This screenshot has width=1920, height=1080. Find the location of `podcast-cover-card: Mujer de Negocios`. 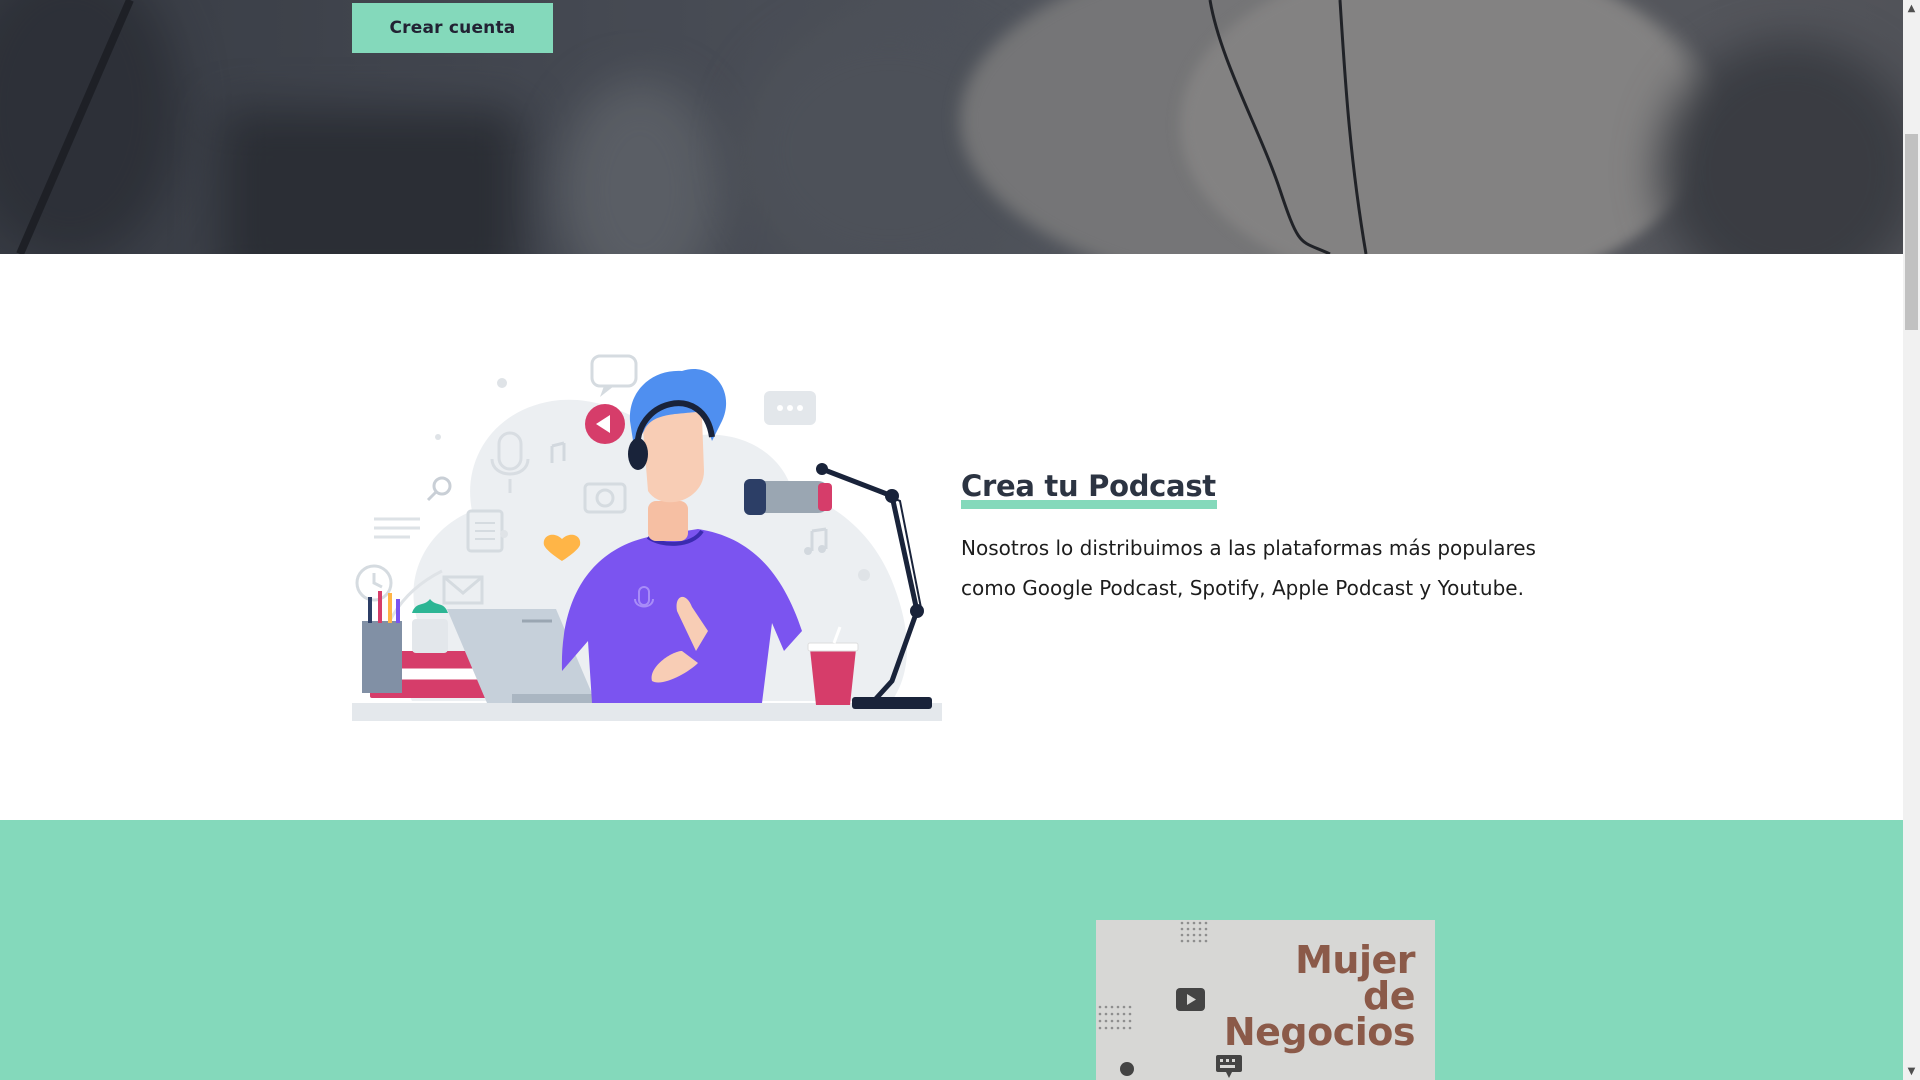

podcast-cover-card: Mujer de Negocios is located at coordinates (1265, 1000).